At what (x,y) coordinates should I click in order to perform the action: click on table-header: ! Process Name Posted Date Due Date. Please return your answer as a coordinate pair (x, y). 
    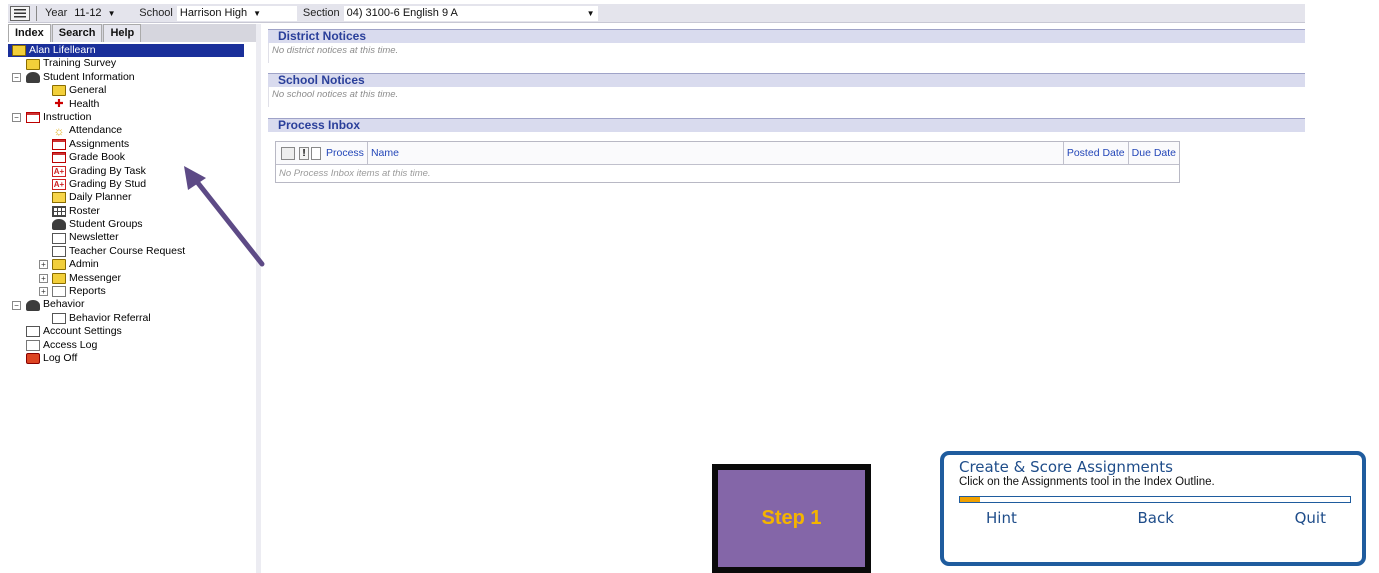
    Looking at the image, I should click on (727, 153).